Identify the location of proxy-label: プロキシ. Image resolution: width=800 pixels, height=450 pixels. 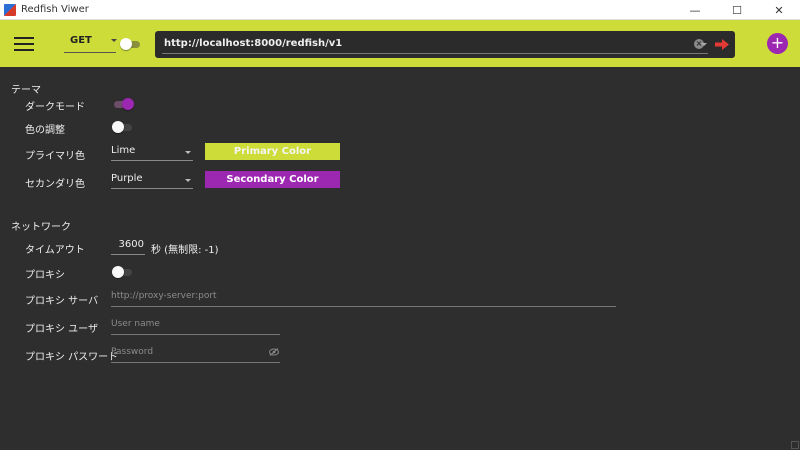
(45, 275).